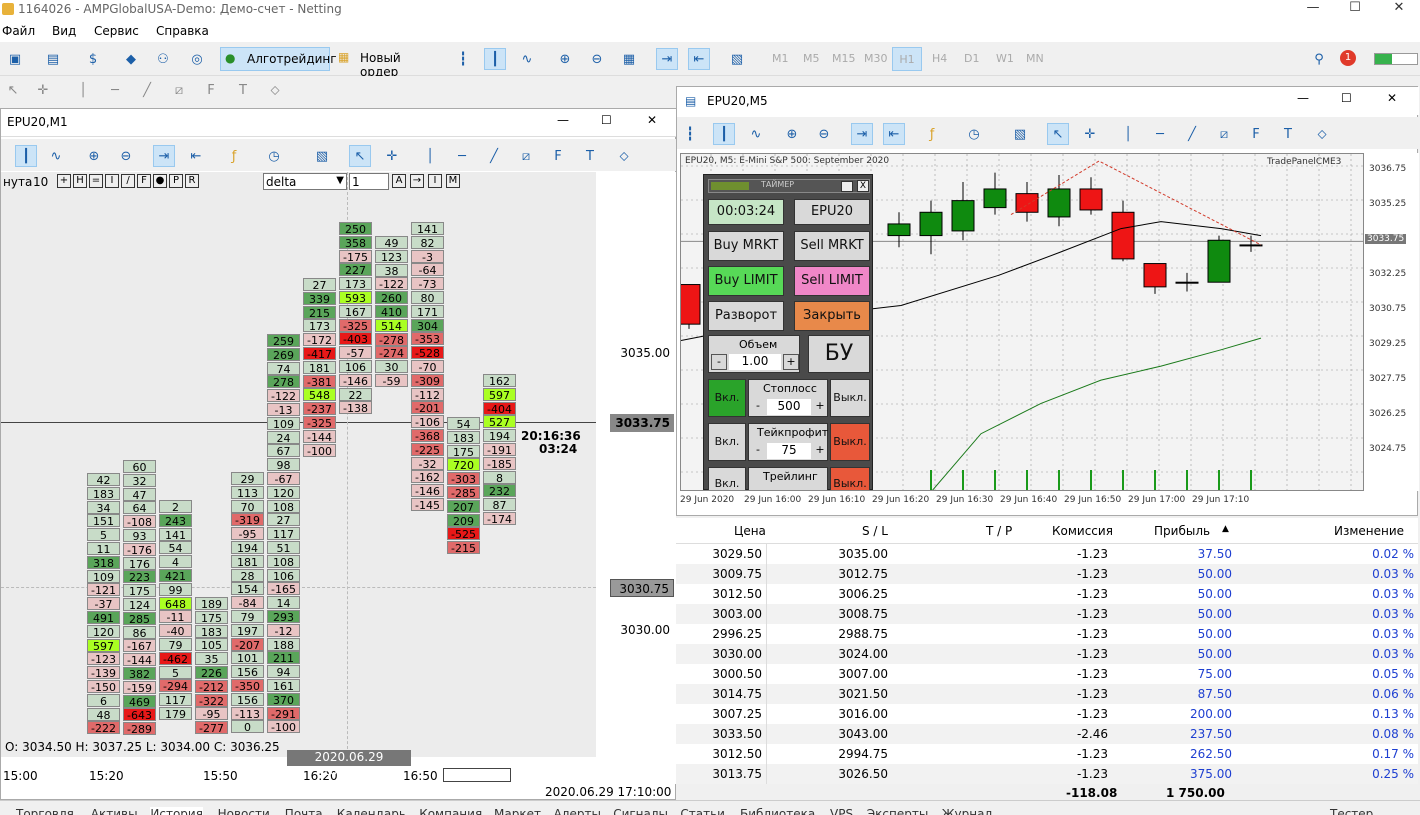  Describe the element at coordinates (1047, 754) in the screenshot. I see `table-row: 3012.50 2994.75 -1.23 262.50 0.17 %` at that location.